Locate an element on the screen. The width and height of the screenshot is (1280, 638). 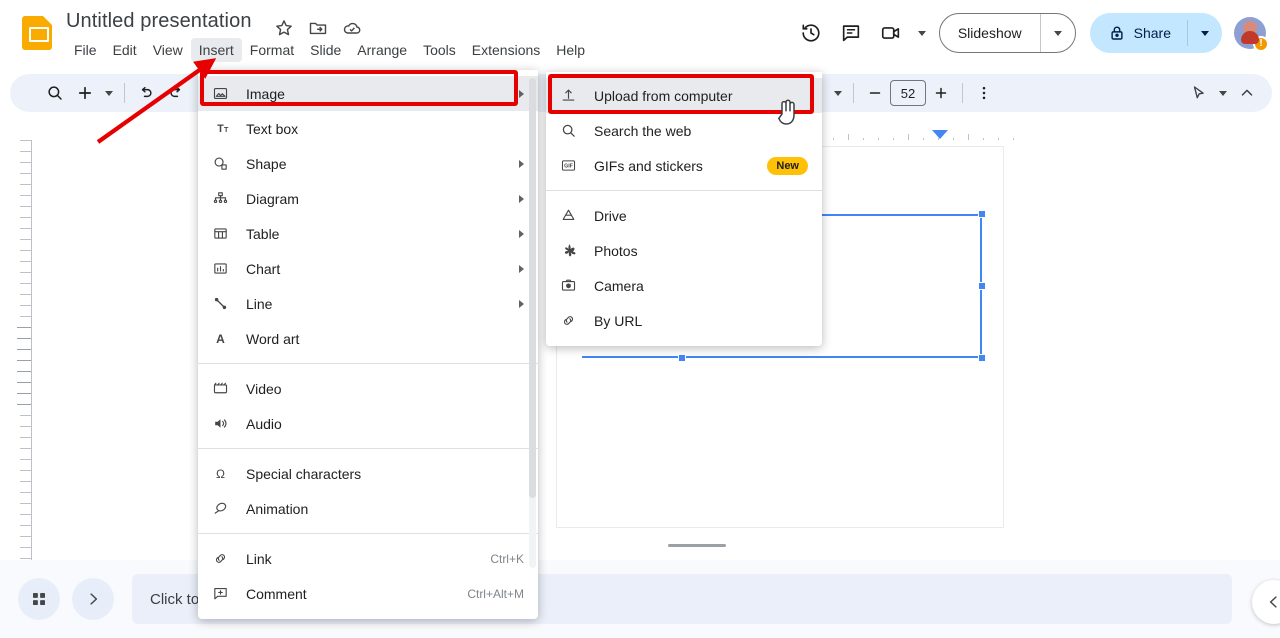
resize-handle-bottom-center is located at coordinates (682, 358).